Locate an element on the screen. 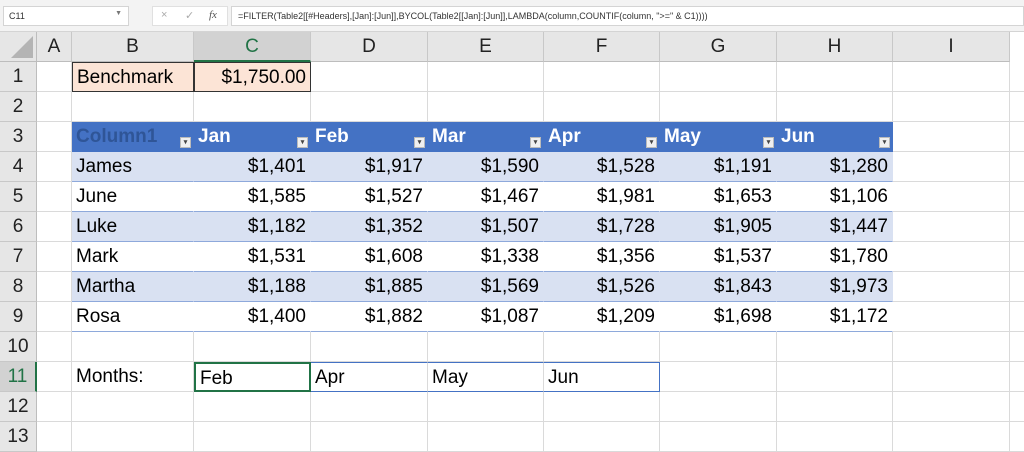 The height and width of the screenshot is (452, 1024). cancel-icon: × is located at coordinates (164, 15).